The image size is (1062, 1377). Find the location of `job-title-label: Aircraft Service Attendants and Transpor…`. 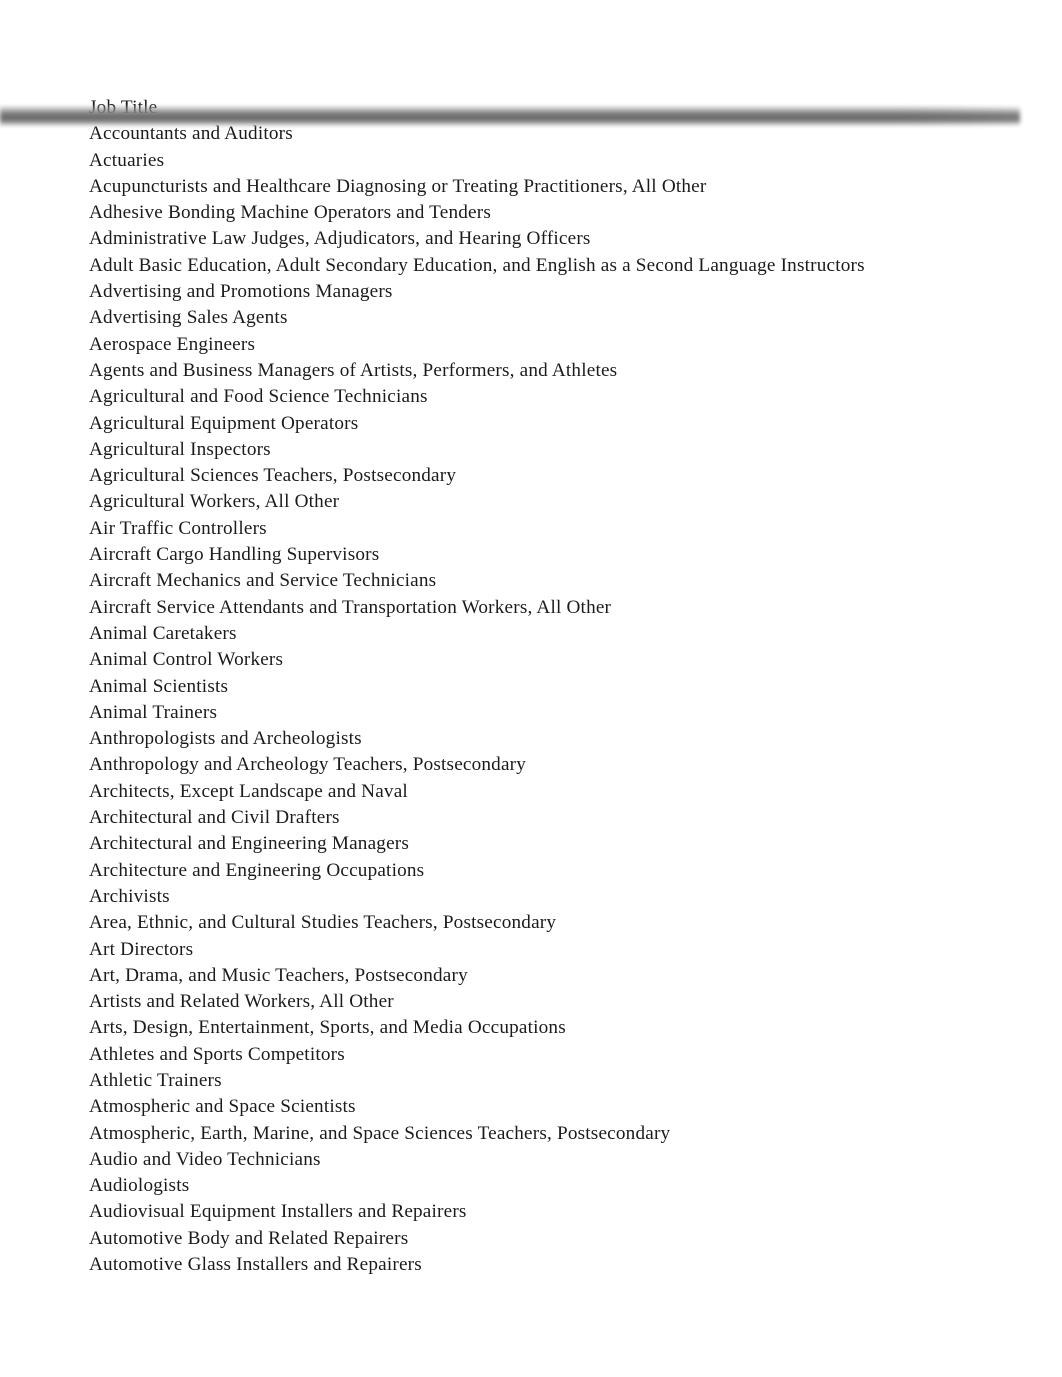

job-title-label: Aircraft Service Attendants and Transpor… is located at coordinates (350, 607).